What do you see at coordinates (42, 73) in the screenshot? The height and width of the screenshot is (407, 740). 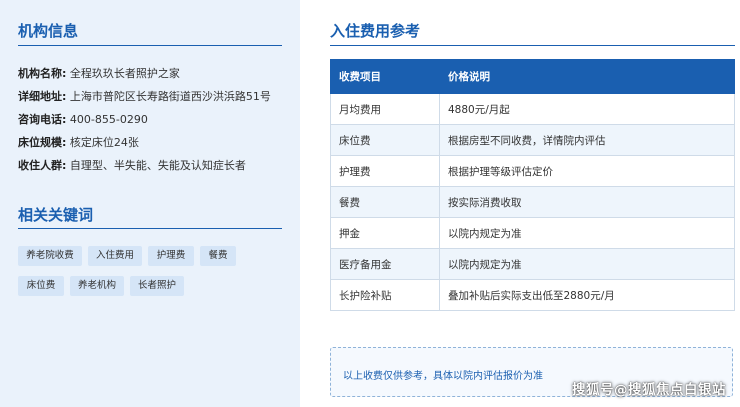 I see `info-label: 机构名称:` at bounding box center [42, 73].